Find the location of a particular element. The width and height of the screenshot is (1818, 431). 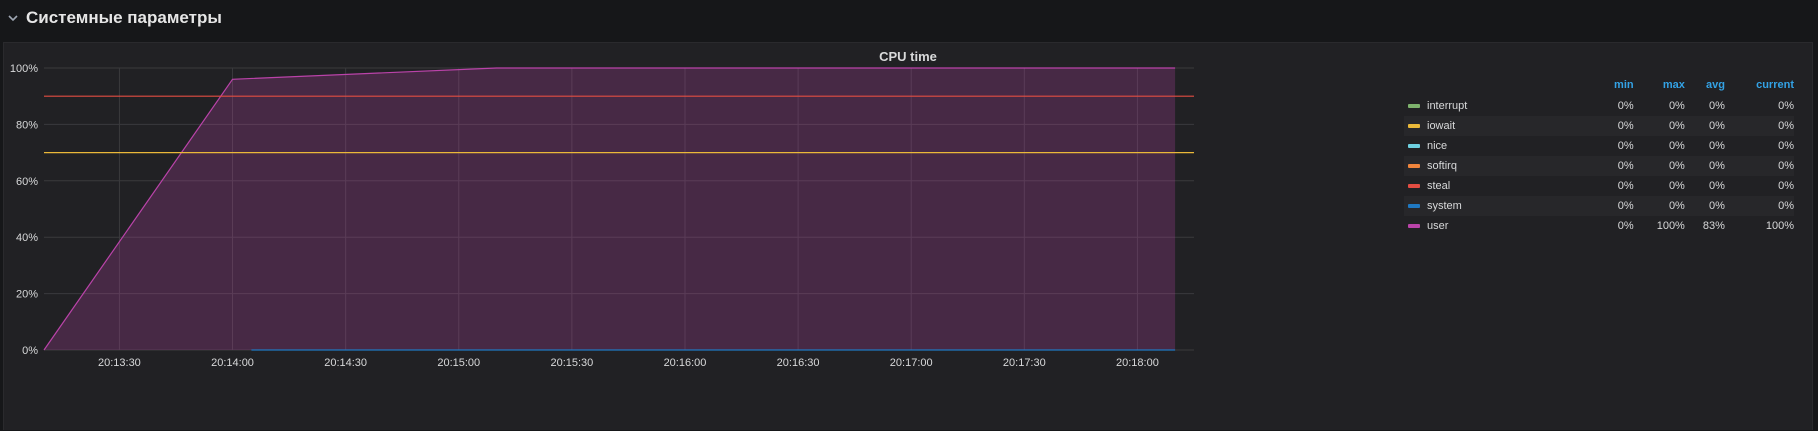

x-tick-label: 20:15:30 is located at coordinates (571, 363).